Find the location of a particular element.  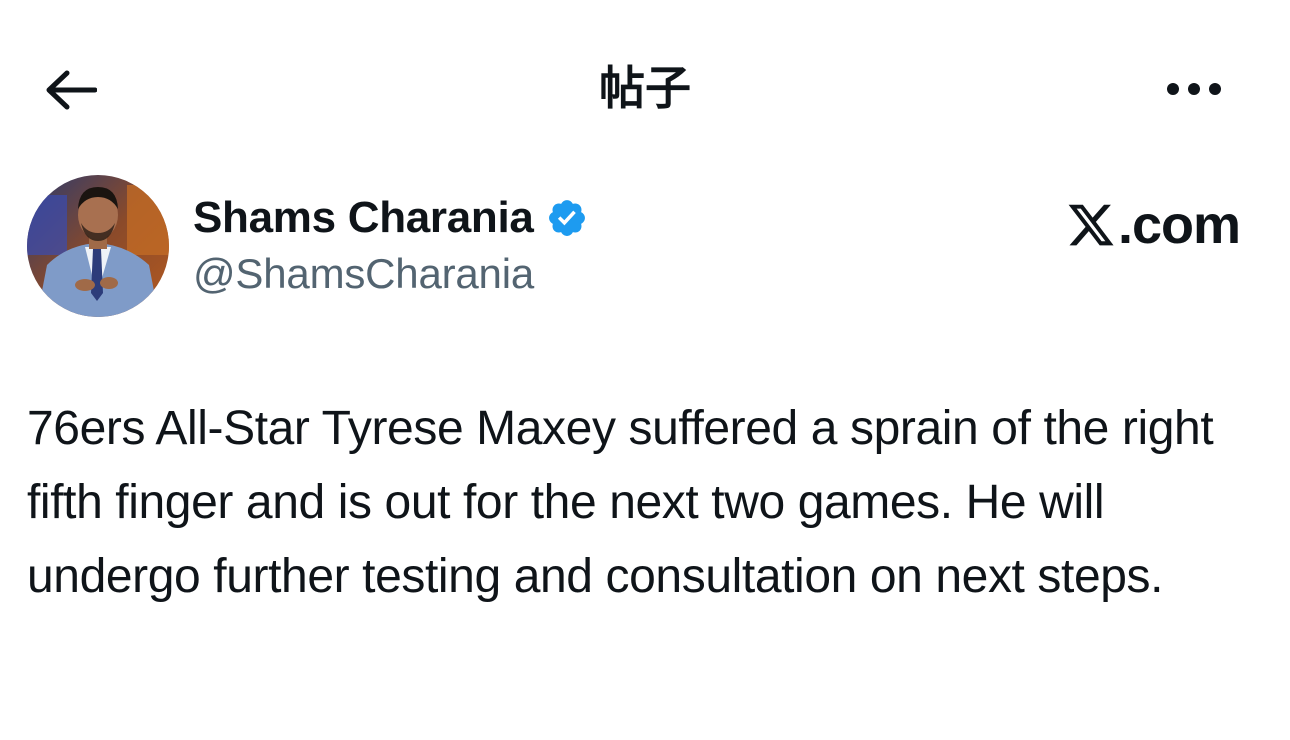

x-logo-icon is located at coordinates (1091, 225).